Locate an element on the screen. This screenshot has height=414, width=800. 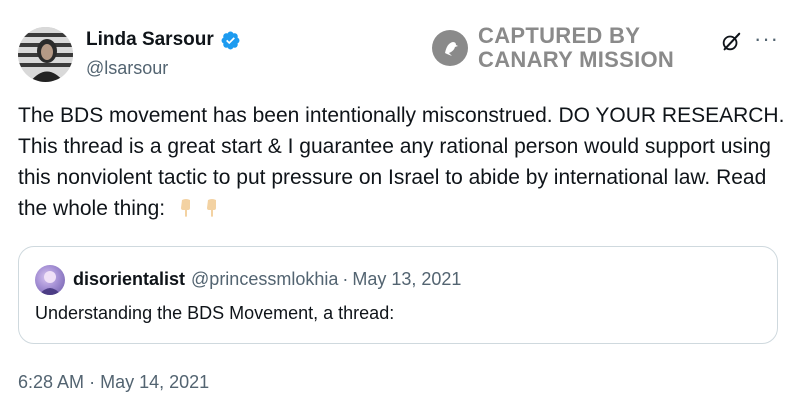
author-avatar is located at coordinates (45, 54).